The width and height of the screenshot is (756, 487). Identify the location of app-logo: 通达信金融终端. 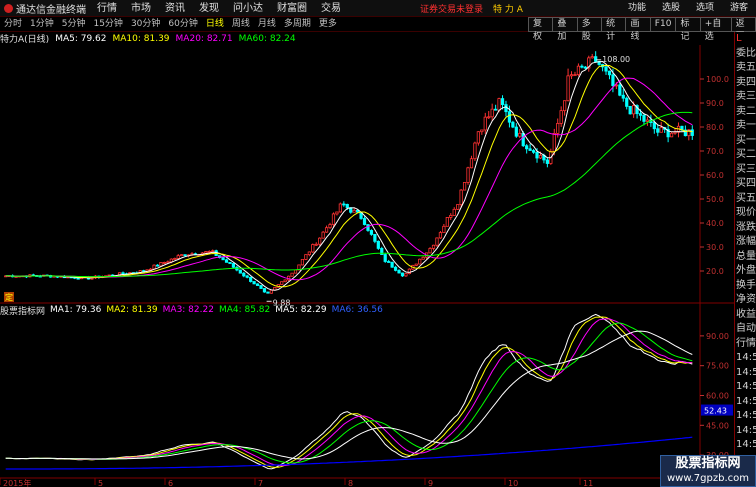
(45, 8).